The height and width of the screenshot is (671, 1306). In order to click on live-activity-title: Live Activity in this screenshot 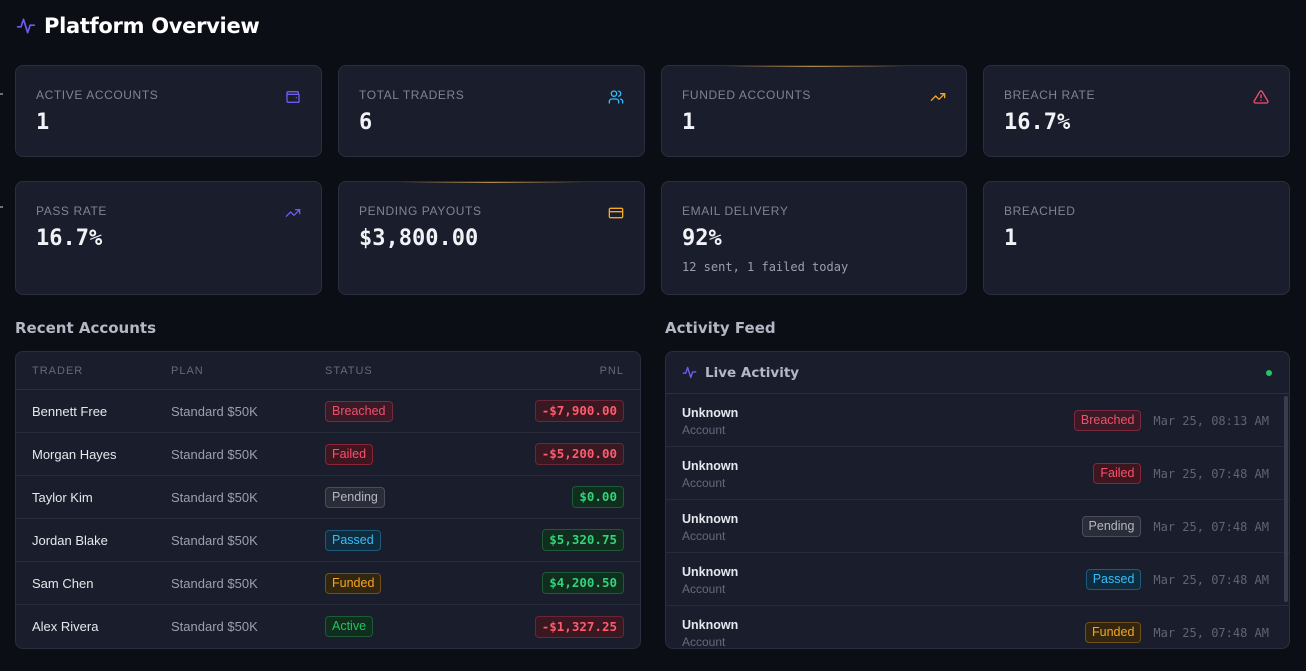, I will do `click(752, 372)`.